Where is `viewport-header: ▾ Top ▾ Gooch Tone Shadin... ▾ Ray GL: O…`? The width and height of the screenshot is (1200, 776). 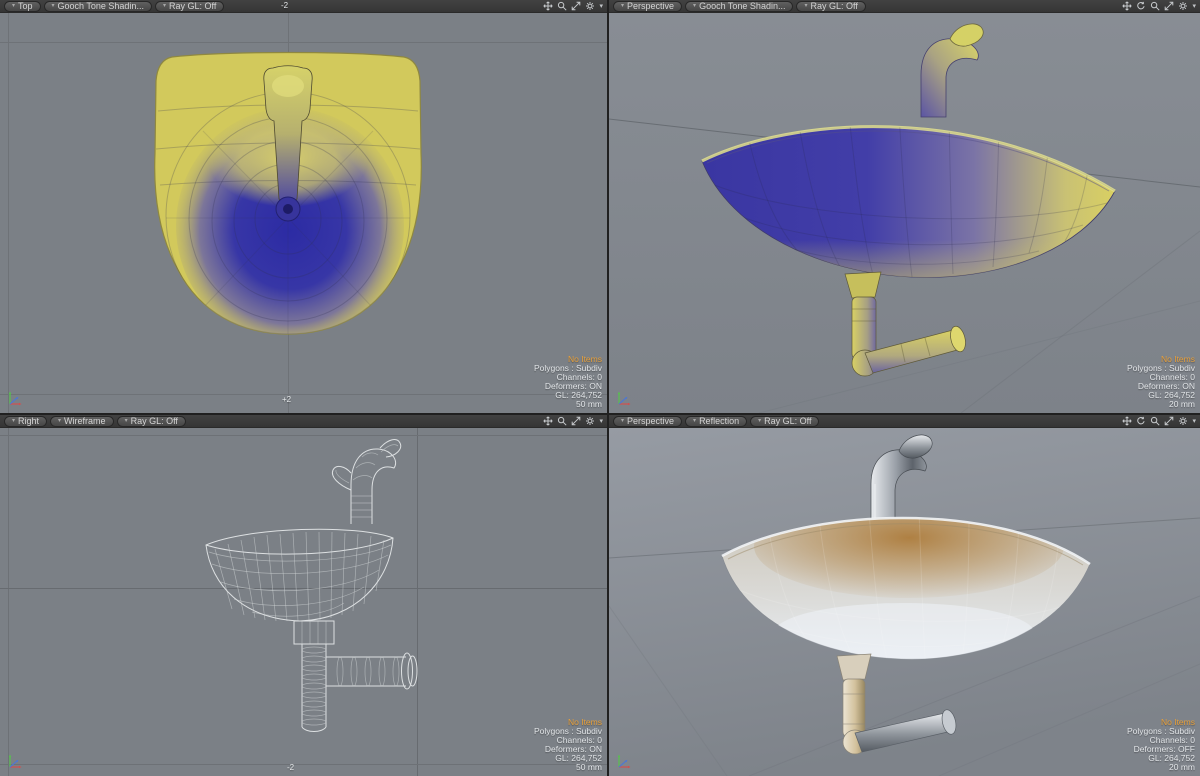 viewport-header: ▾ Top ▾ Gooch Tone Shadin... ▾ Ray GL: O… is located at coordinates (303, 6).